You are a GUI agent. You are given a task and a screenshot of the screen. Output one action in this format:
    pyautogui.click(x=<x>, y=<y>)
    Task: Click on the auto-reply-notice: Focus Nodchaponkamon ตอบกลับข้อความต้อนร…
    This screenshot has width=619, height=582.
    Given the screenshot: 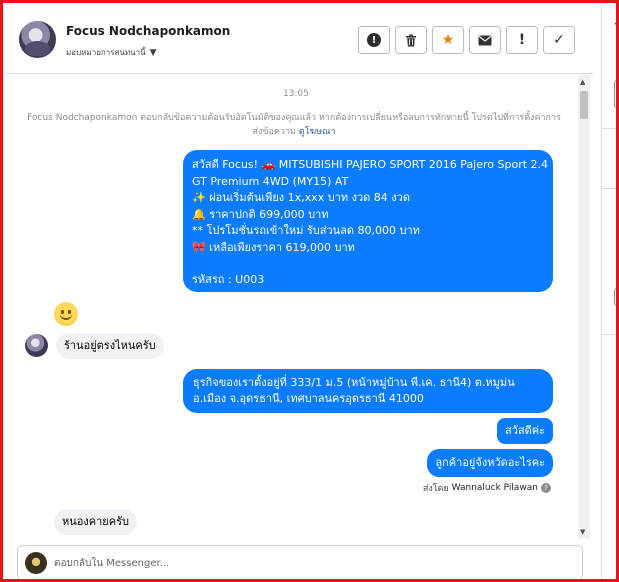 What is the action you would take?
    pyautogui.click(x=294, y=125)
    